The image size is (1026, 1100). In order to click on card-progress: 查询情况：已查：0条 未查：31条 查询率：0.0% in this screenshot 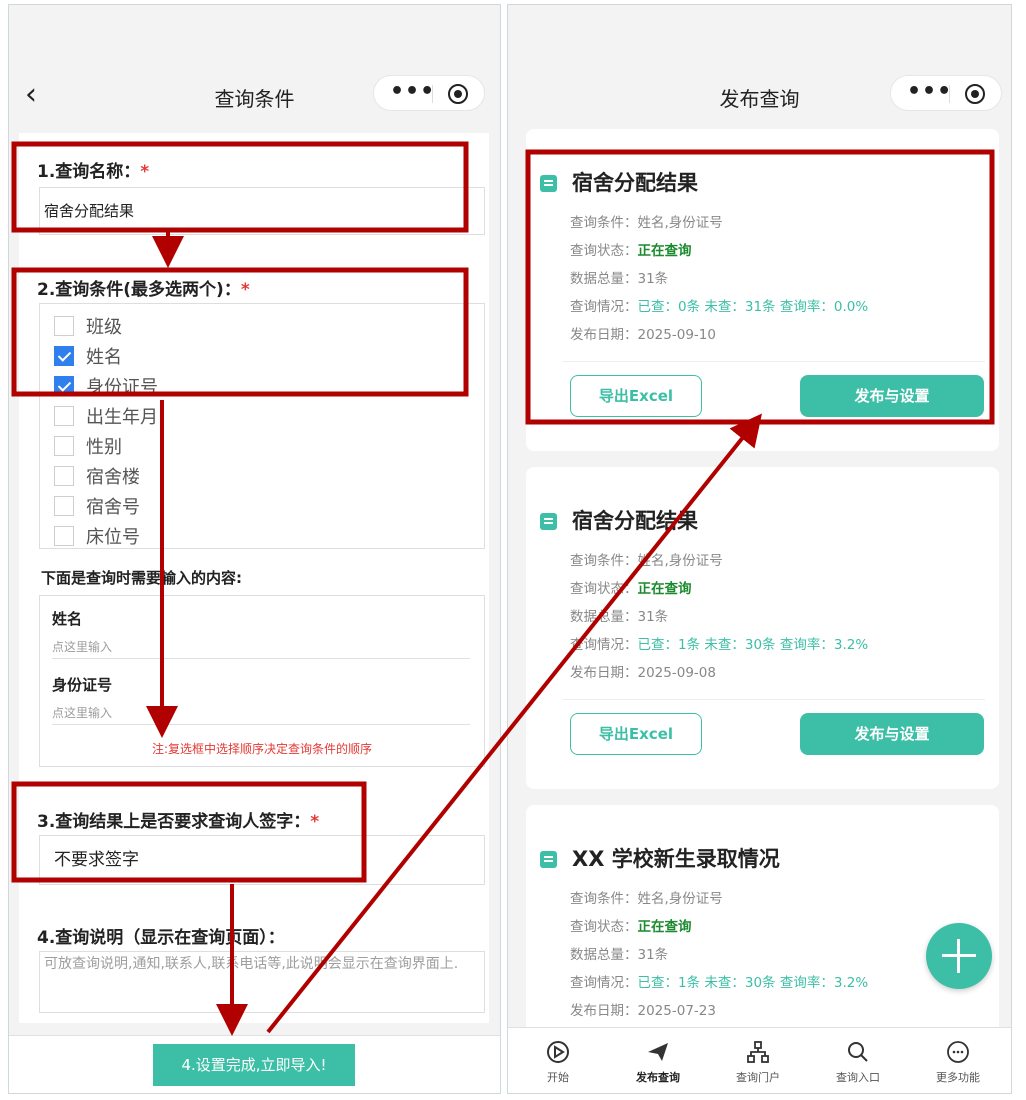, I will do `click(719, 307)`.